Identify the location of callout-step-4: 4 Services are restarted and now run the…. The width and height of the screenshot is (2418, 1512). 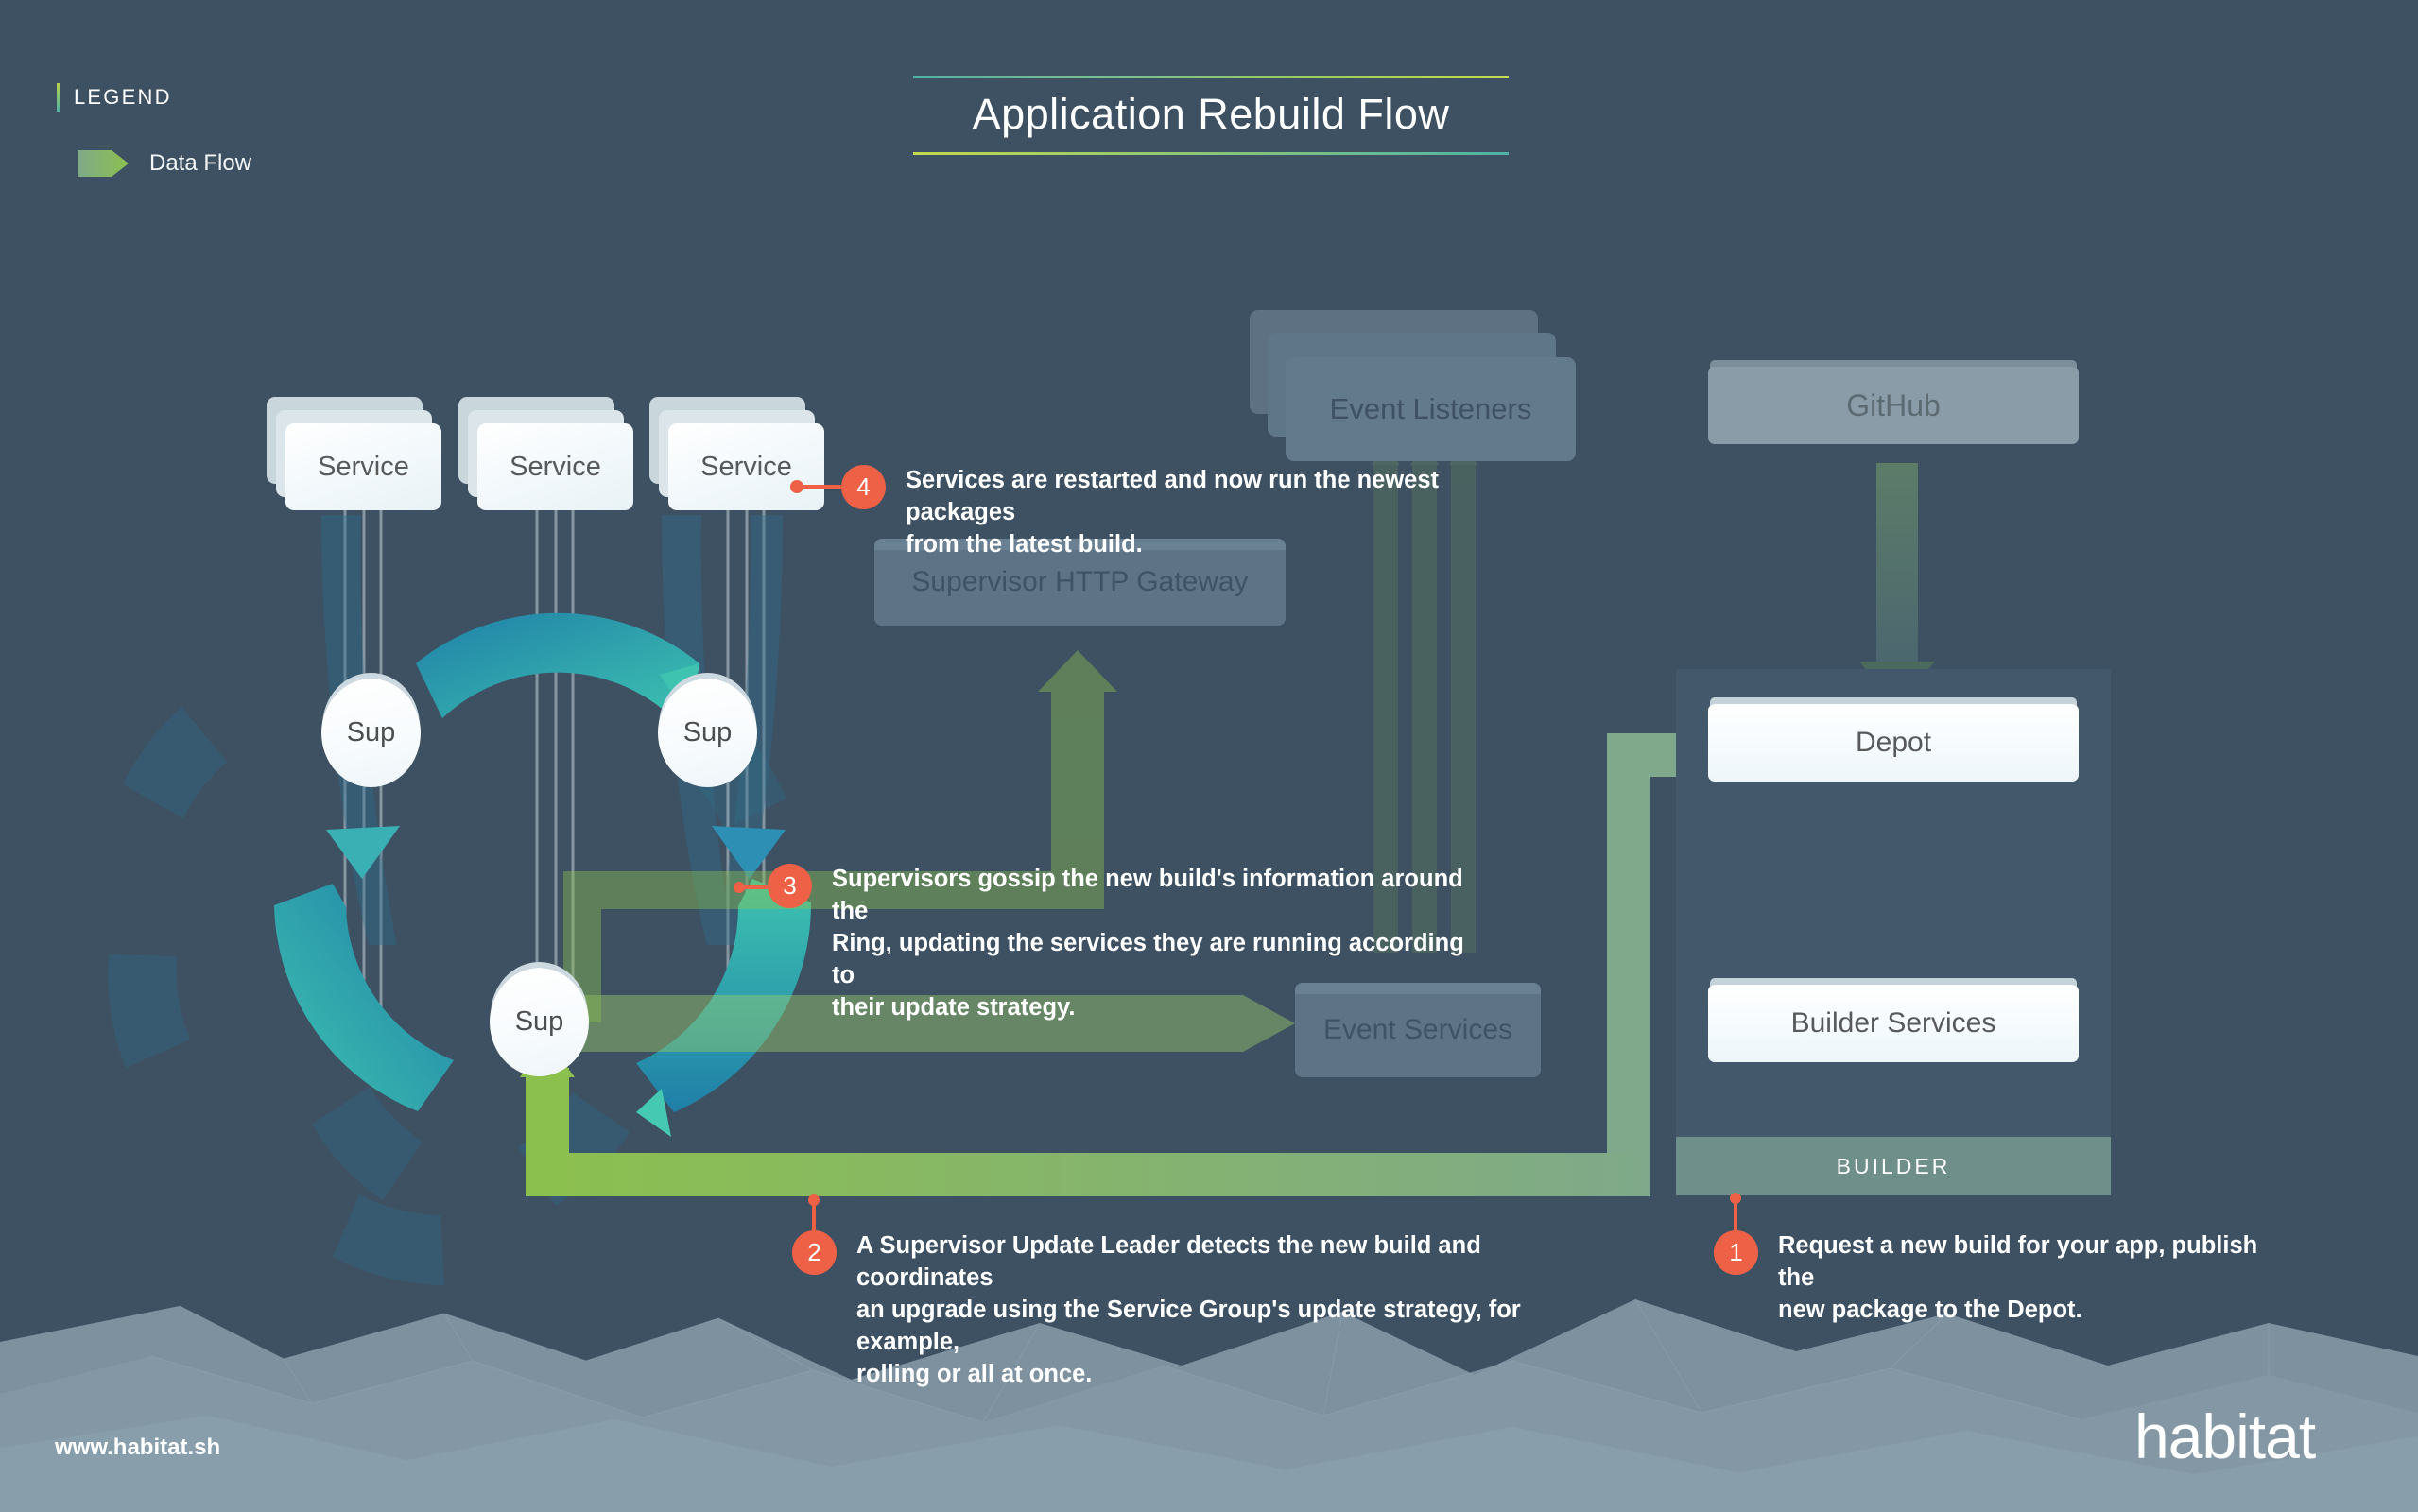
(1182, 513).